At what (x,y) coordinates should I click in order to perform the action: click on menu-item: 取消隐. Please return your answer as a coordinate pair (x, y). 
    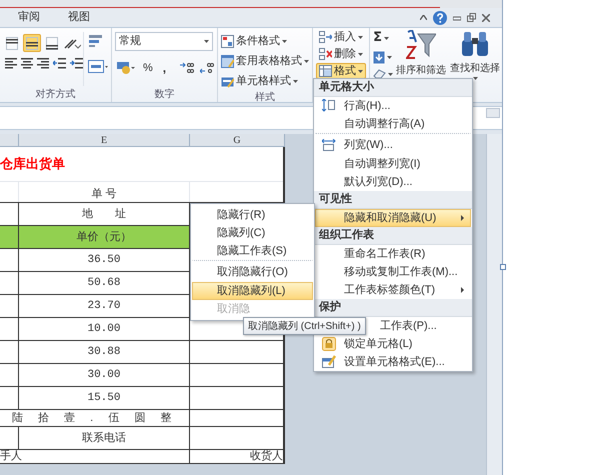
    Looking at the image, I should click on (233, 309).